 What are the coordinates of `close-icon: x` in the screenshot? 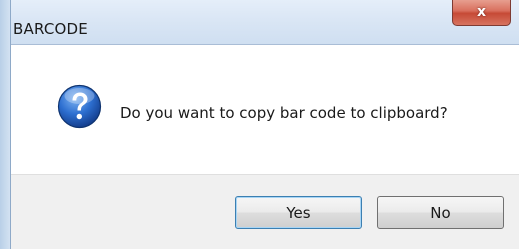 It's located at (481, 12).